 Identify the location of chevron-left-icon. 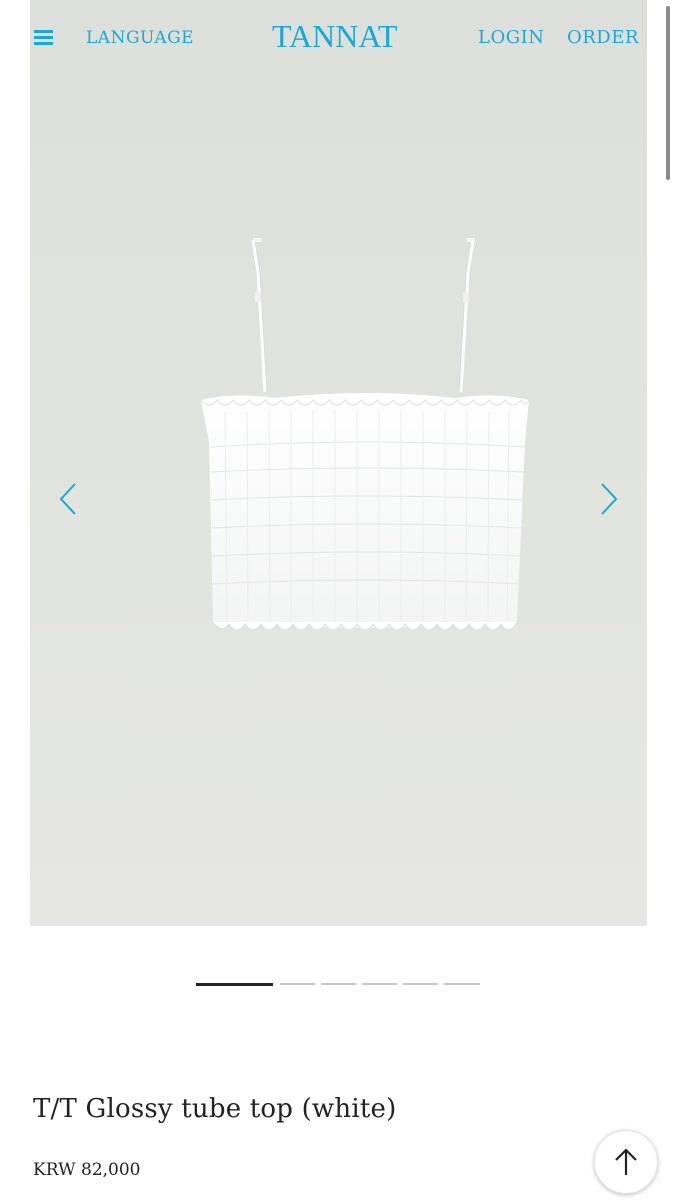
(69, 499).